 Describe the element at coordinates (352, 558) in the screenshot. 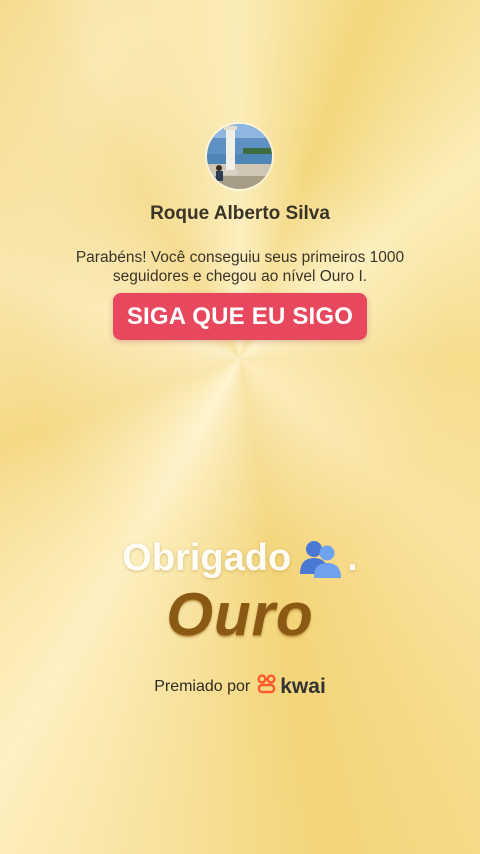

I see `thanks-suffix: .` at that location.